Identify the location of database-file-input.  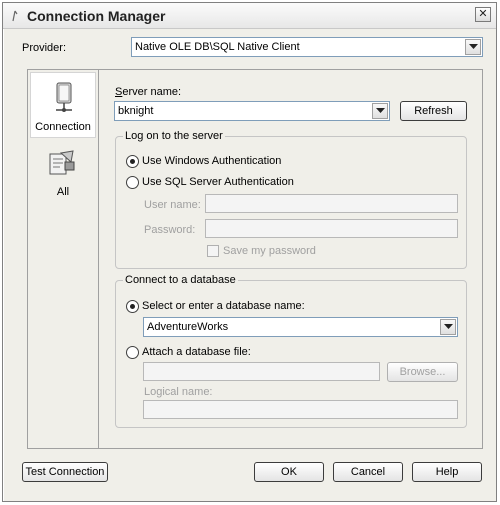
(261, 371).